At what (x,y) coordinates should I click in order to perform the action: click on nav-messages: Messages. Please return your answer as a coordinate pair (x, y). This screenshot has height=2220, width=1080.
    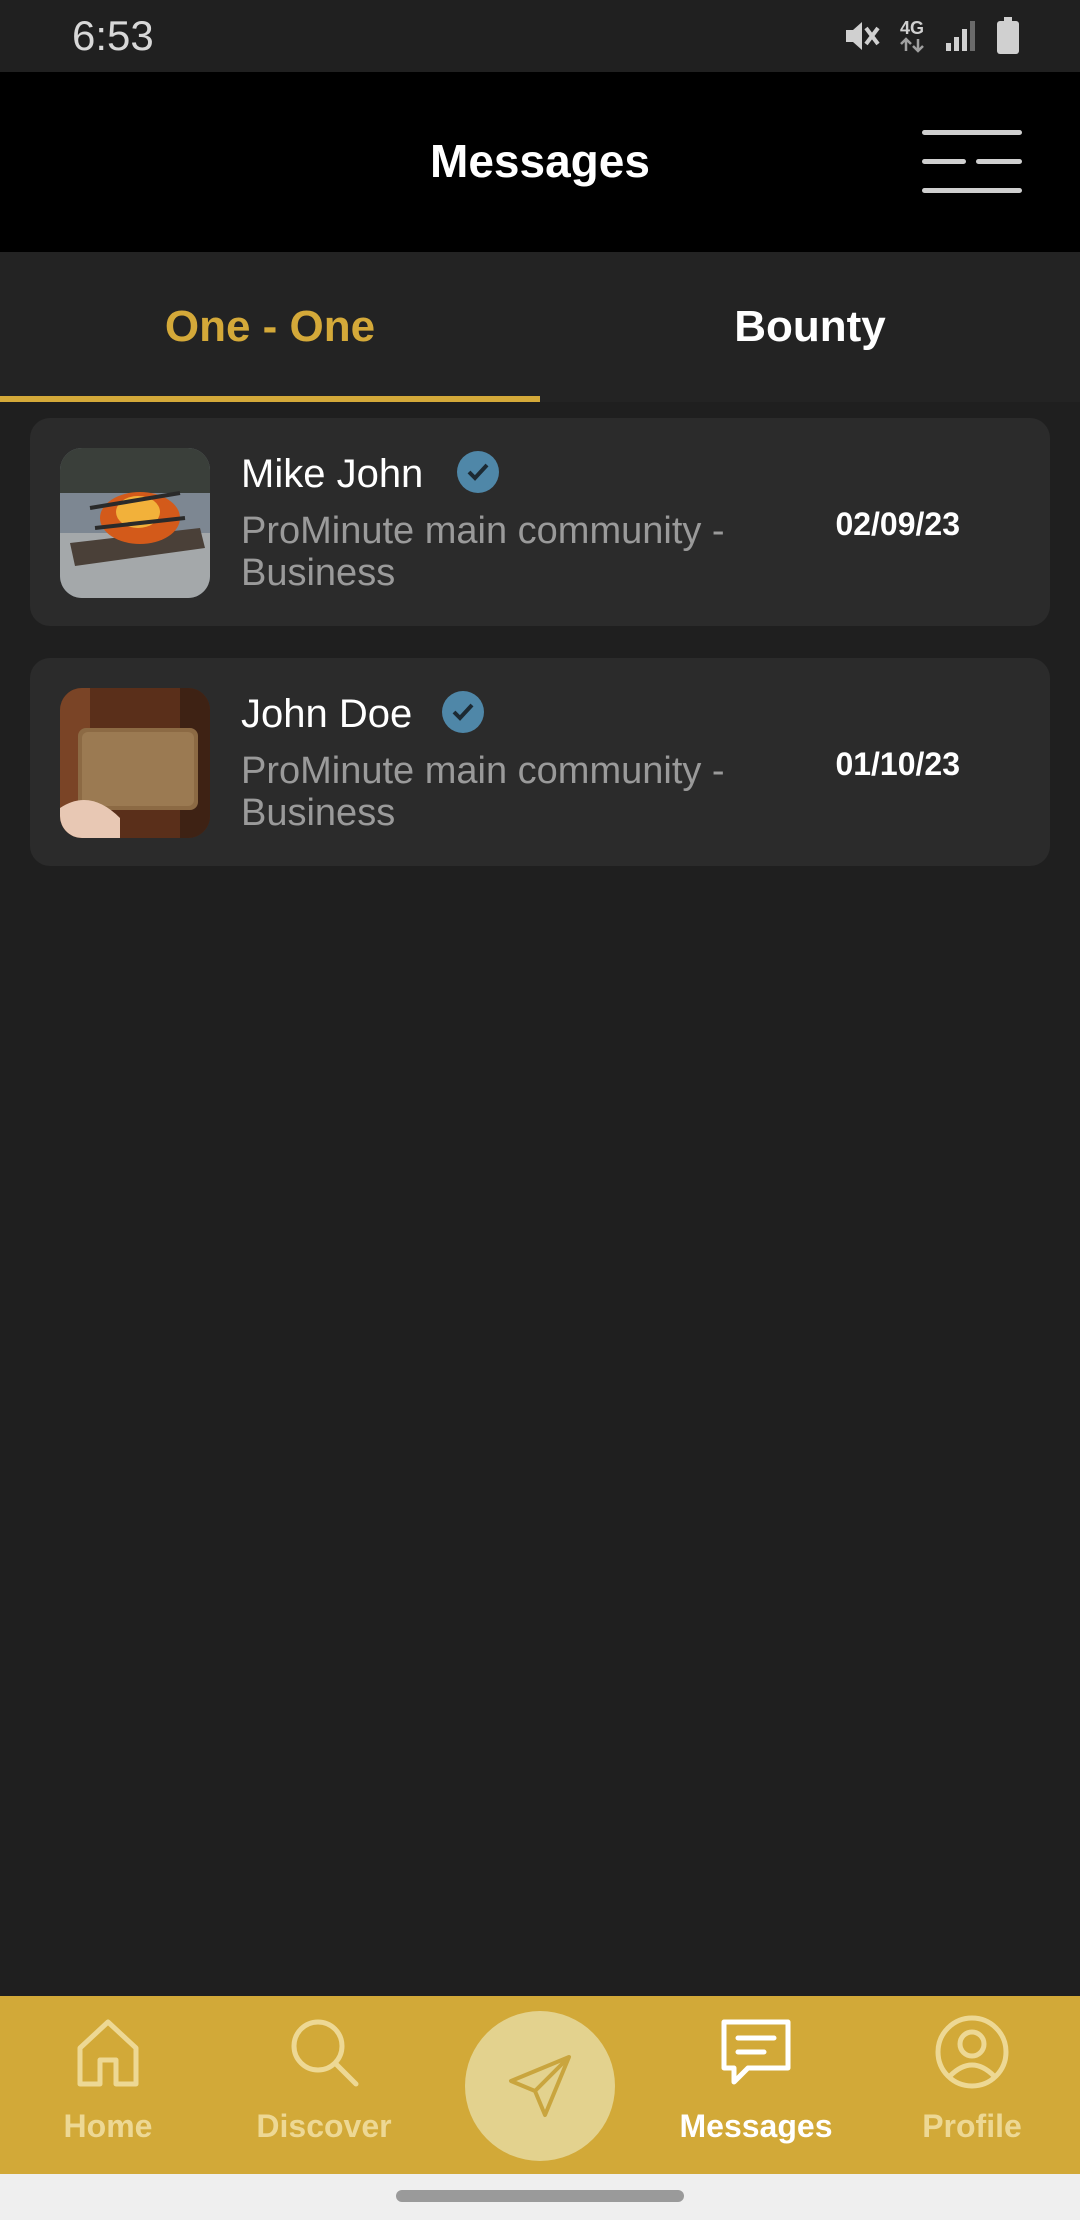
    Looking at the image, I should click on (756, 2085).